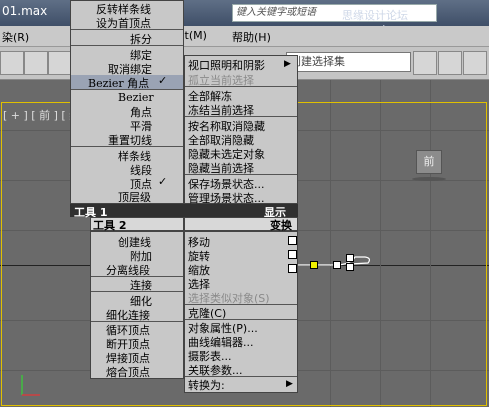 Image resolution: width=489 pixels, height=407 pixels. I want to click on viewcube-icon: 前, so click(429, 162).